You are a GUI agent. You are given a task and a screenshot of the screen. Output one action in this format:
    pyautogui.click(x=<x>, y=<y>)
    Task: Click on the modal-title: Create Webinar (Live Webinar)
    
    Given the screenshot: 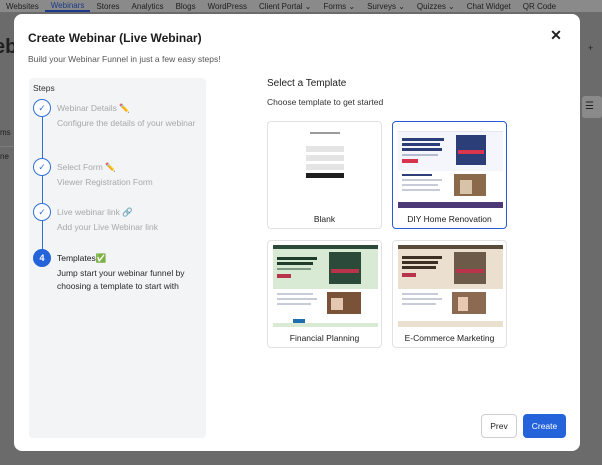 What is the action you would take?
    pyautogui.click(x=115, y=38)
    